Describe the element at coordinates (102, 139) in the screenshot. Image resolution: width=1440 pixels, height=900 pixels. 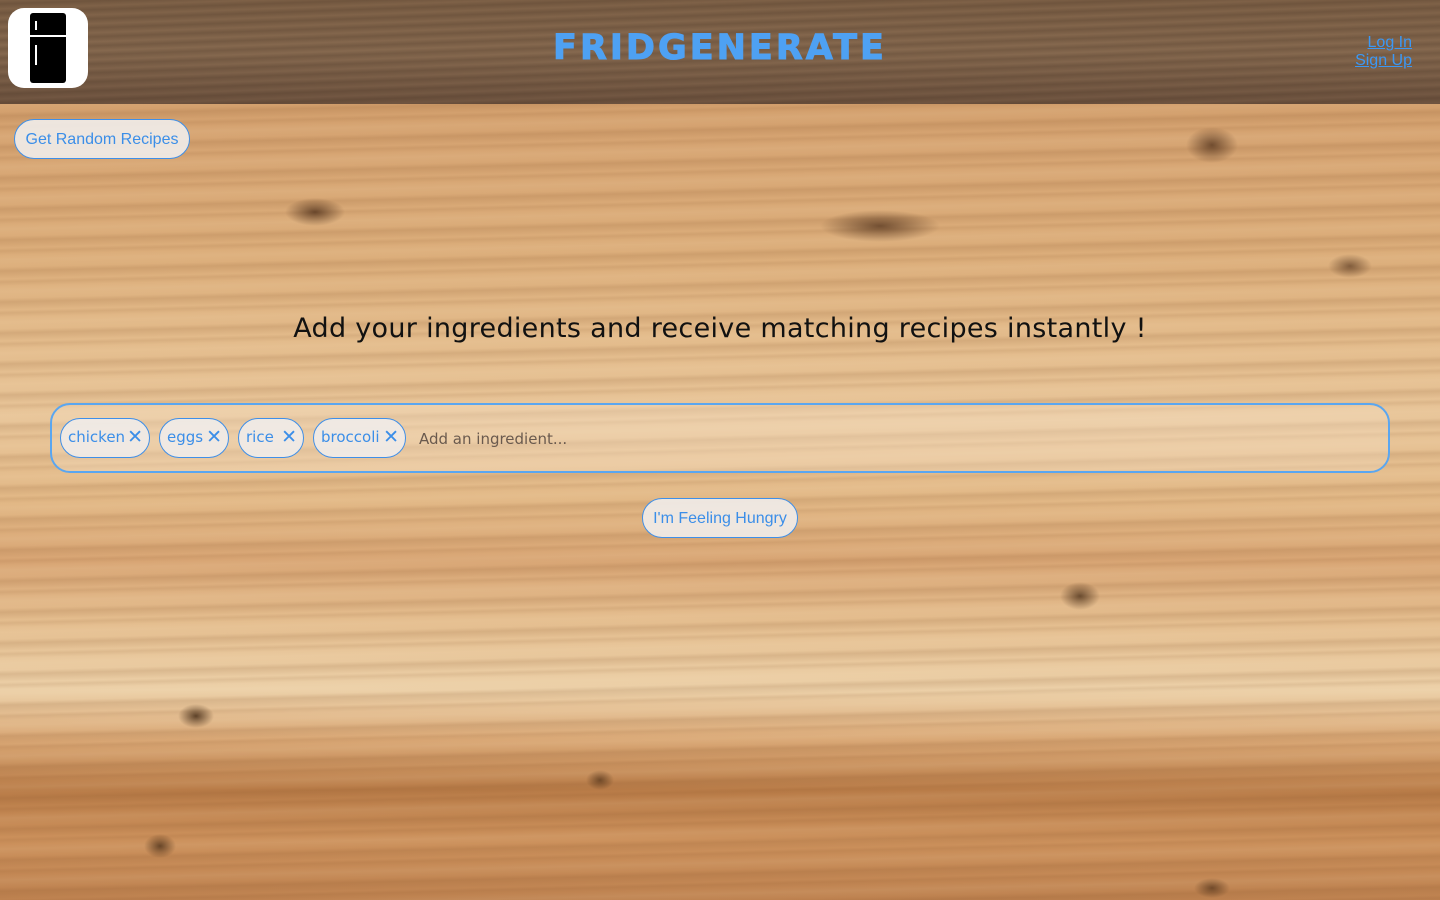
I see `get-random-recipes-button: Get Random Recipes` at that location.